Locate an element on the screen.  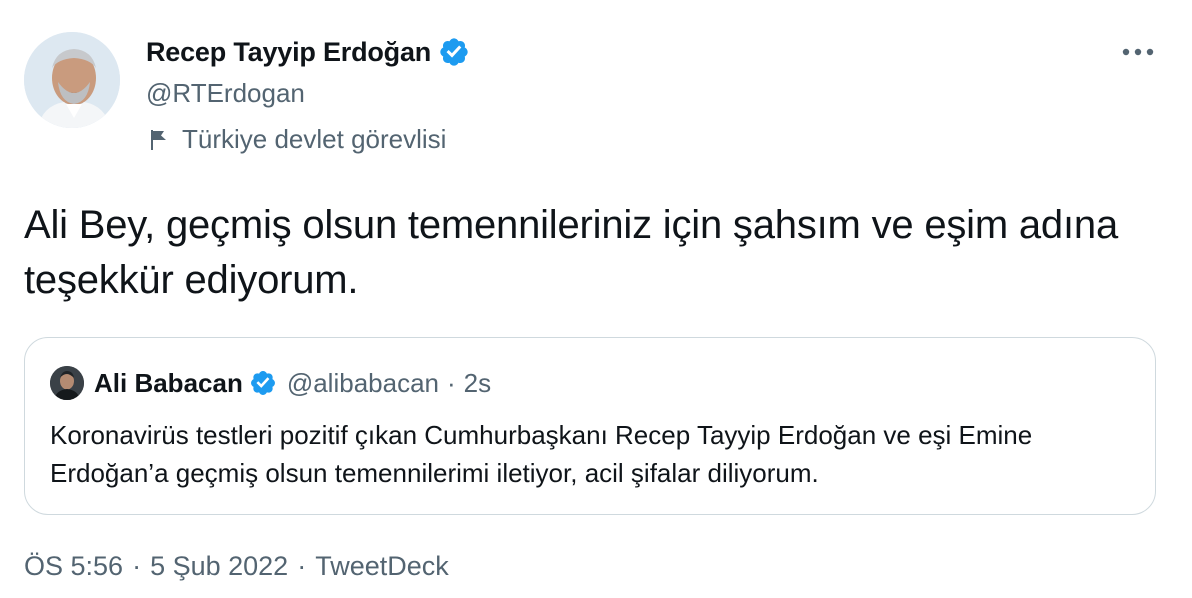
affiliation-label: Türkiye devlet görevlisi is located at coordinates (296, 139).